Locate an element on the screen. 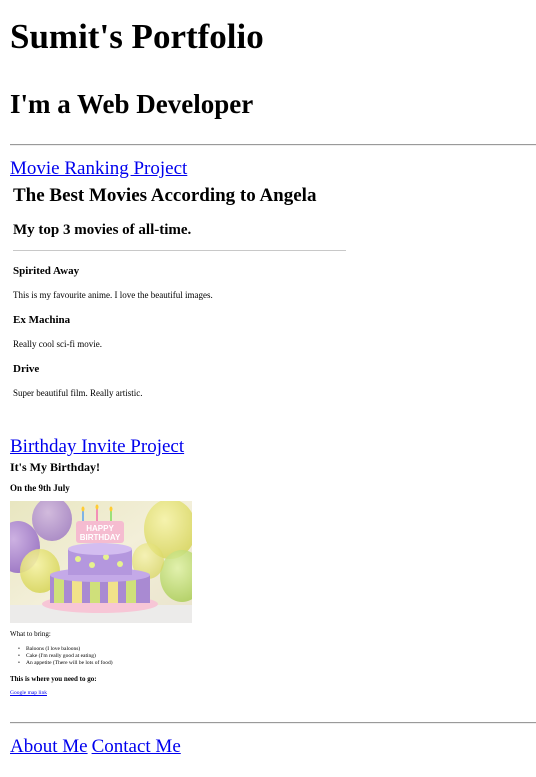 This screenshot has width=536, height=777. svg-text: BIRTHDAY is located at coordinates (100, 537).